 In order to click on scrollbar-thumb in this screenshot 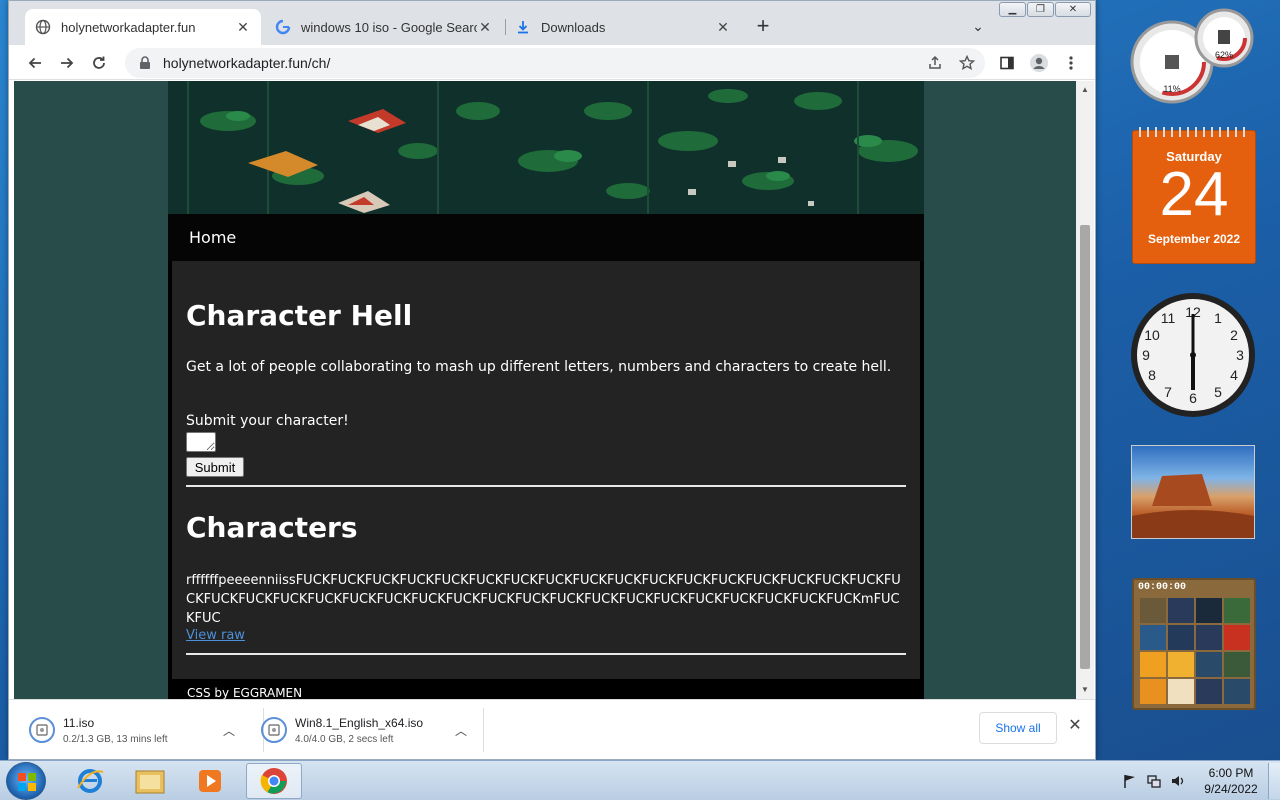, I will do `click(1085, 447)`.